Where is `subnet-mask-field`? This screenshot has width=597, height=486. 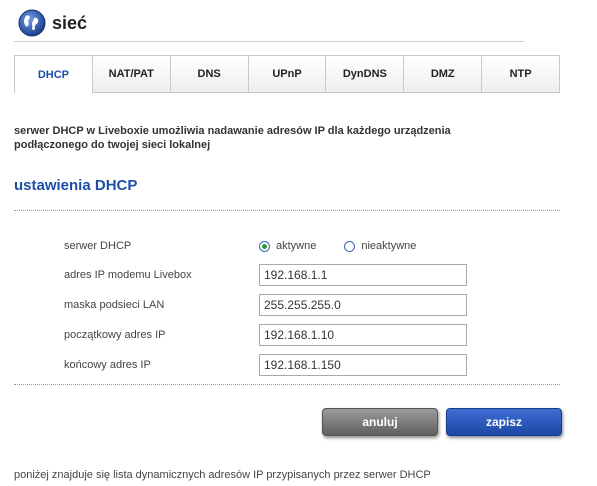 subnet-mask-field is located at coordinates (363, 305).